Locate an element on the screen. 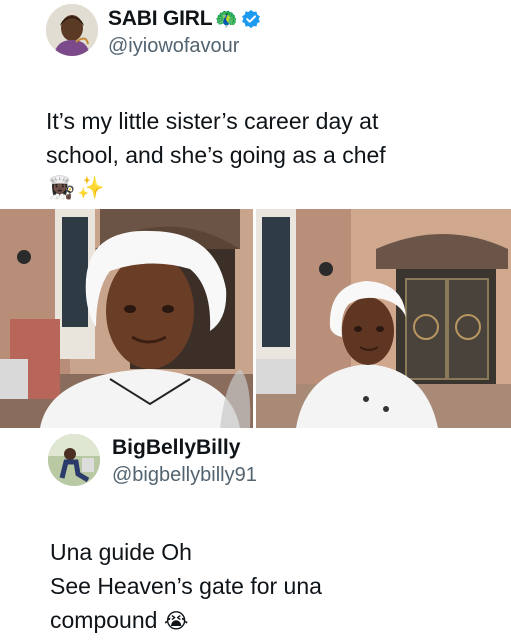  reply-text-line: compound is located at coordinates (104, 620).